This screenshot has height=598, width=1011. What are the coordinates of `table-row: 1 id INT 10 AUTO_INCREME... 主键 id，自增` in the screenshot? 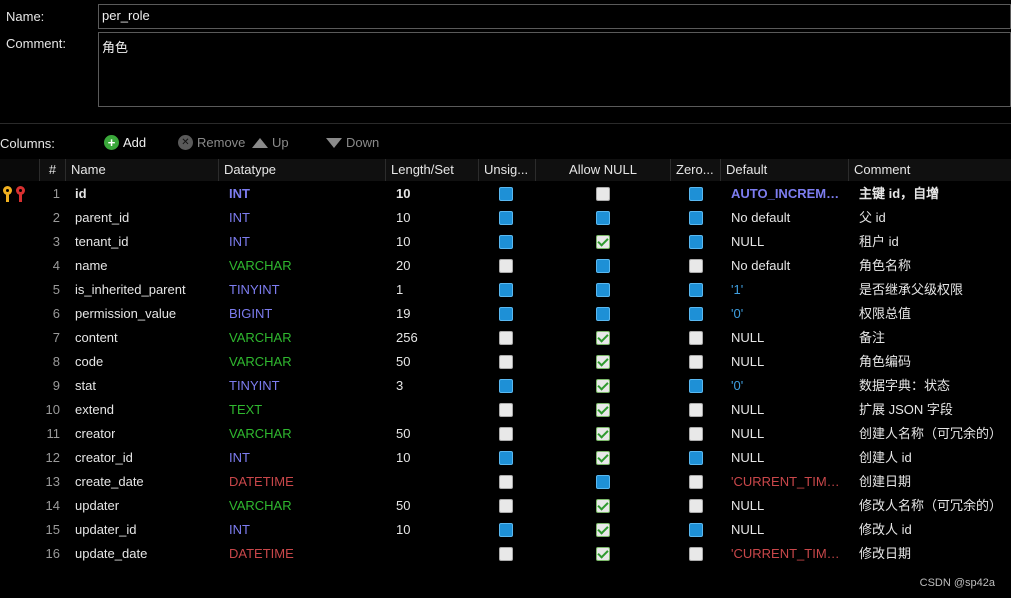 It's located at (505, 194).